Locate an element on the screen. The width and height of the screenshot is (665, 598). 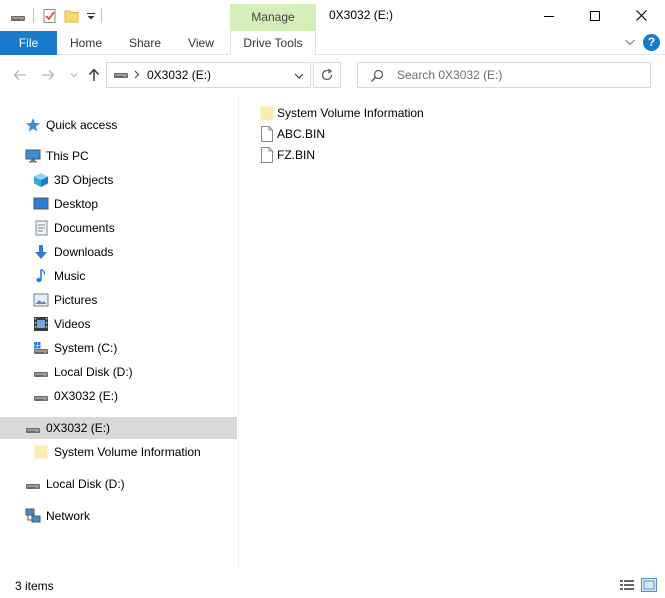
tab-home: Home is located at coordinates (86, 43).